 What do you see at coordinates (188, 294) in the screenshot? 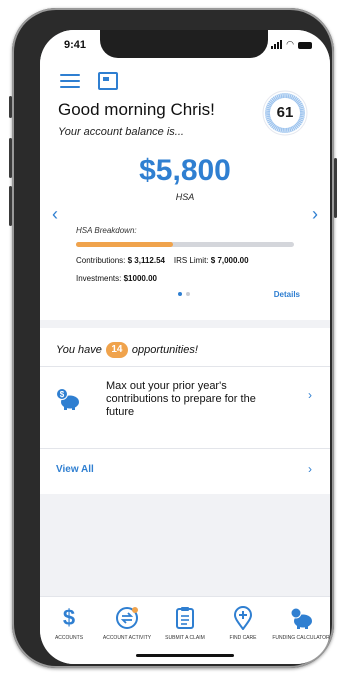
I see `page-dot` at bounding box center [188, 294].